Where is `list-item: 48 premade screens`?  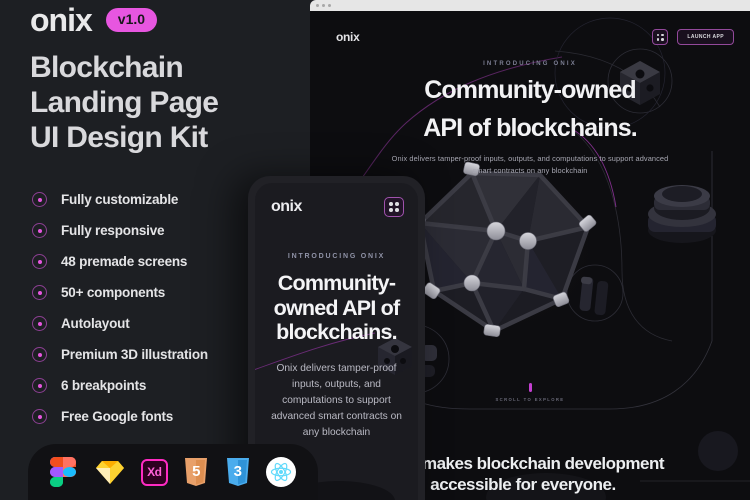
list-item: 48 premade screens is located at coordinates (120, 261).